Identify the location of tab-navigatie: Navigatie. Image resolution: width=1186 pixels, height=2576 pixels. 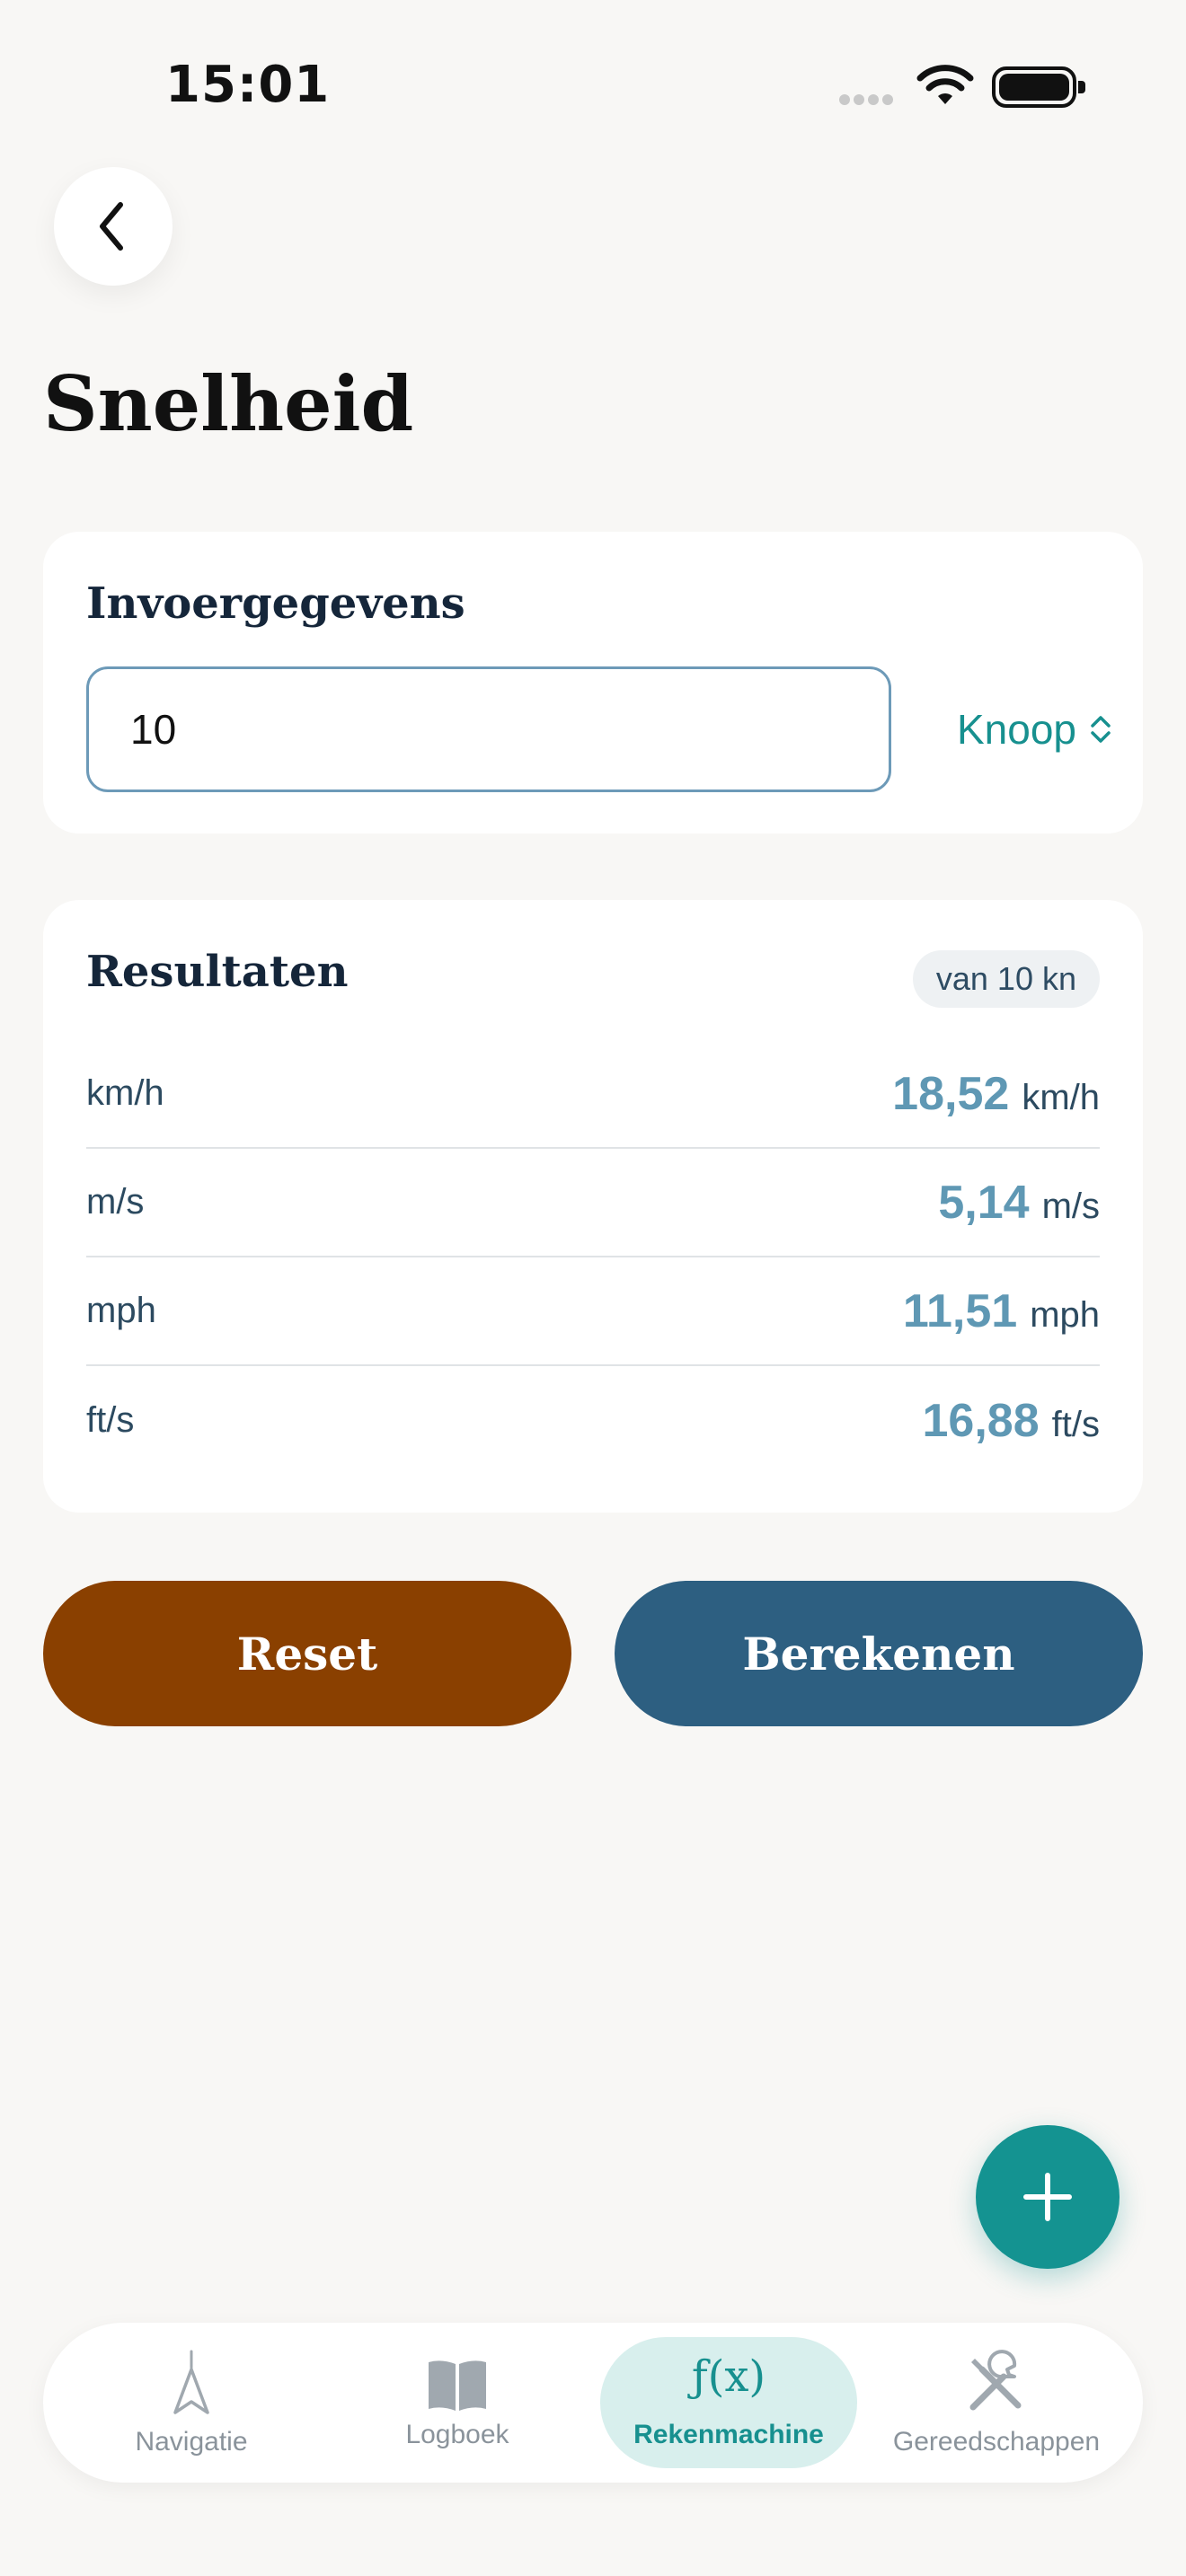
(191, 2402).